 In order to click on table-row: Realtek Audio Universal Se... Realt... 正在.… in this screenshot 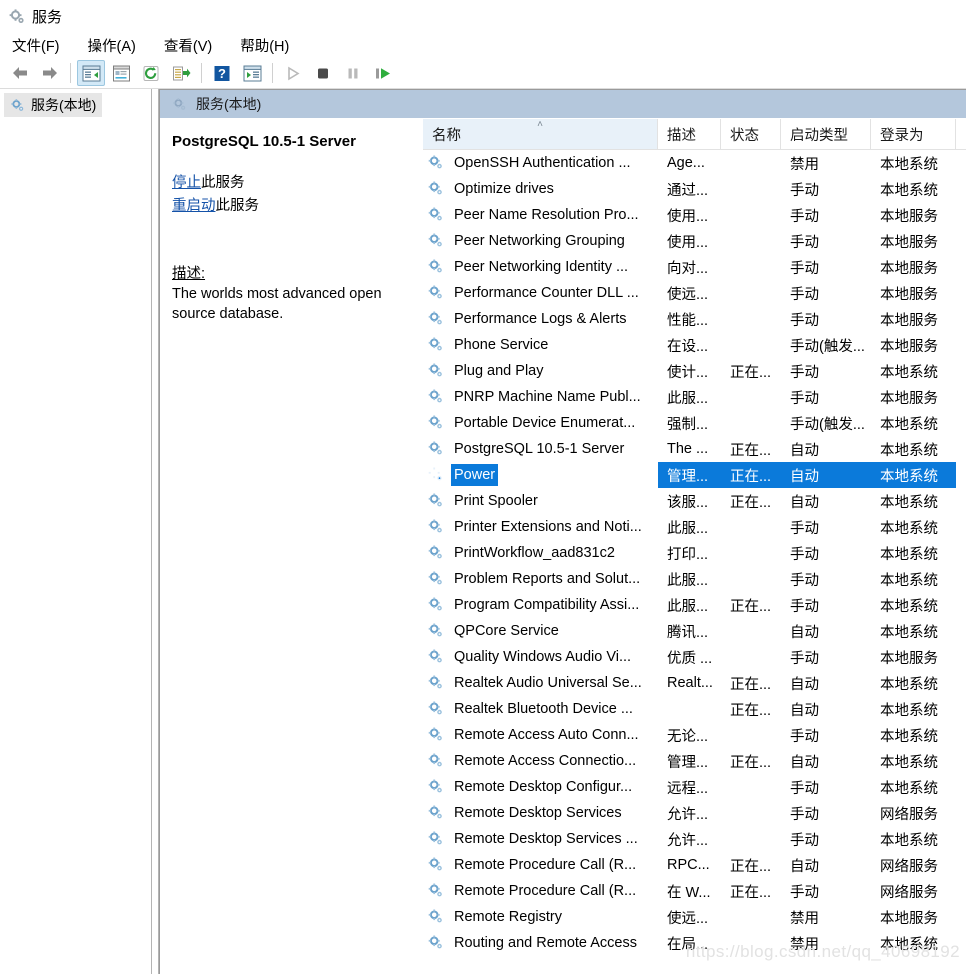, I will do `click(694, 683)`.